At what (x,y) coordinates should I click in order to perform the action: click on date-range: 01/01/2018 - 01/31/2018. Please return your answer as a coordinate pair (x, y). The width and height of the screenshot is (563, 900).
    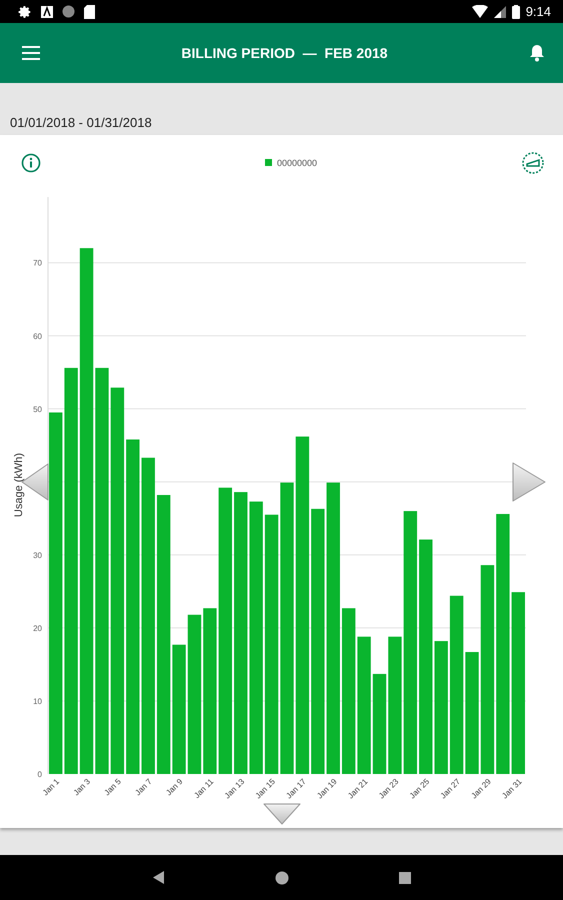
    Looking at the image, I should click on (81, 122).